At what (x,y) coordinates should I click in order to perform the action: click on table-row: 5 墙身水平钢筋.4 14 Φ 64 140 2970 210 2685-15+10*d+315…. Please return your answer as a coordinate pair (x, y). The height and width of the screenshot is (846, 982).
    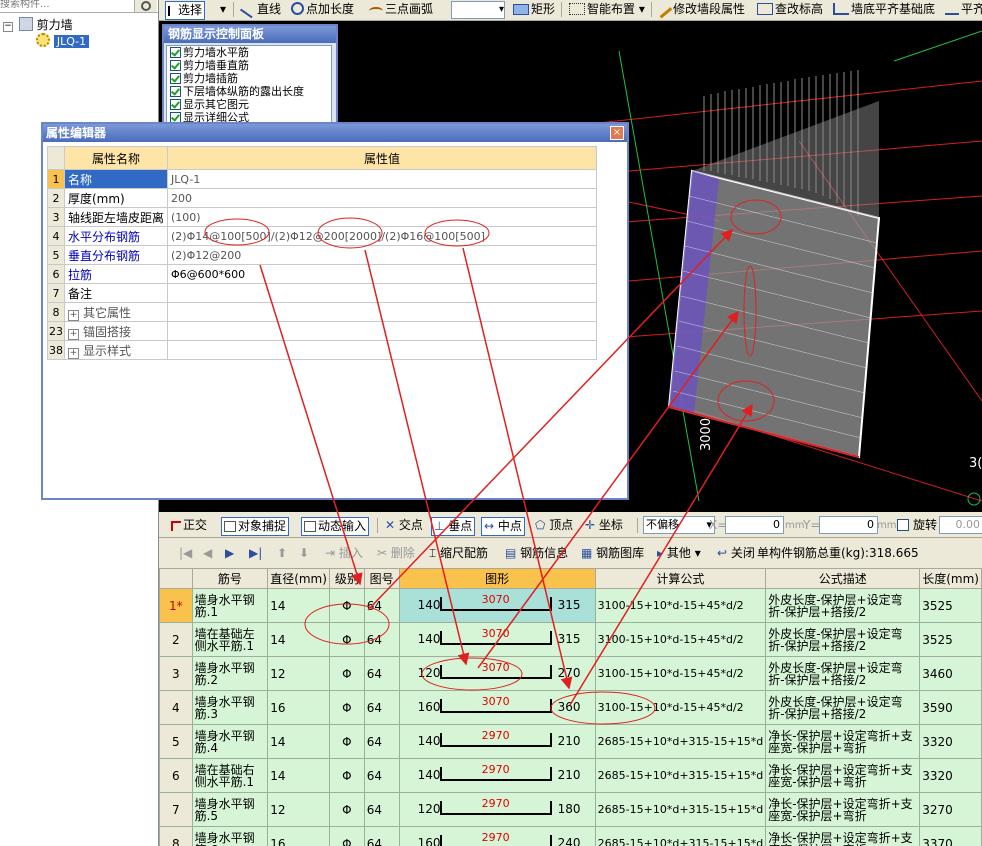
    Looking at the image, I should click on (570, 741).